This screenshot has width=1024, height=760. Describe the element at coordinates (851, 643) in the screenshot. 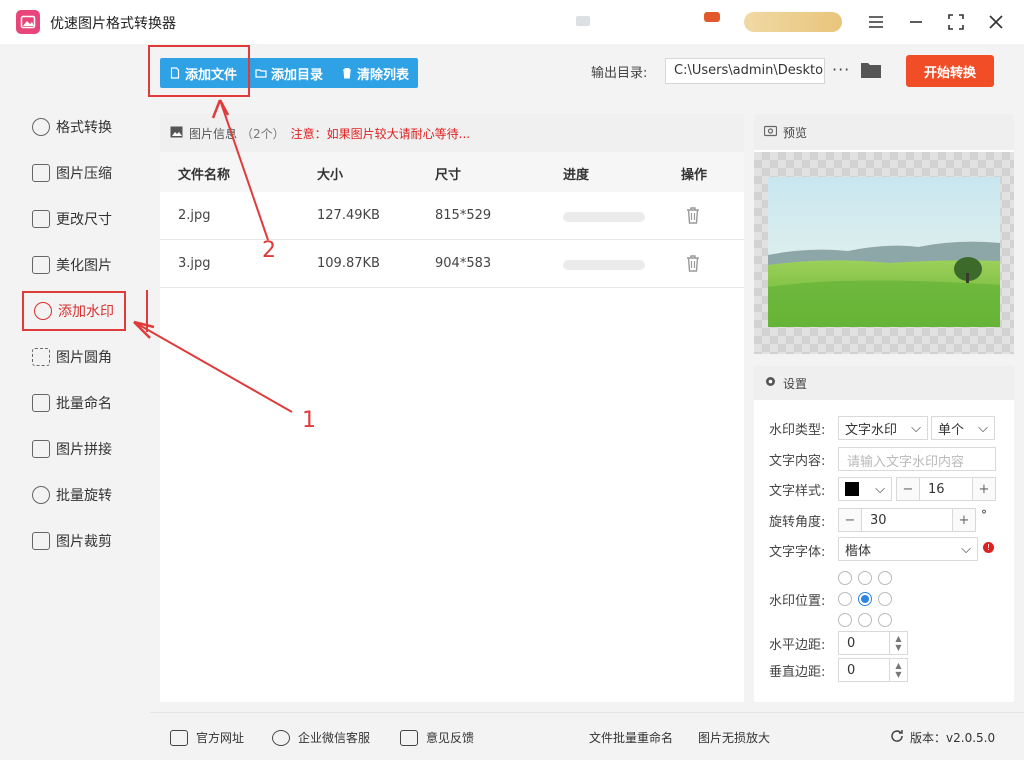

I see `h-margin-value: 0` at that location.